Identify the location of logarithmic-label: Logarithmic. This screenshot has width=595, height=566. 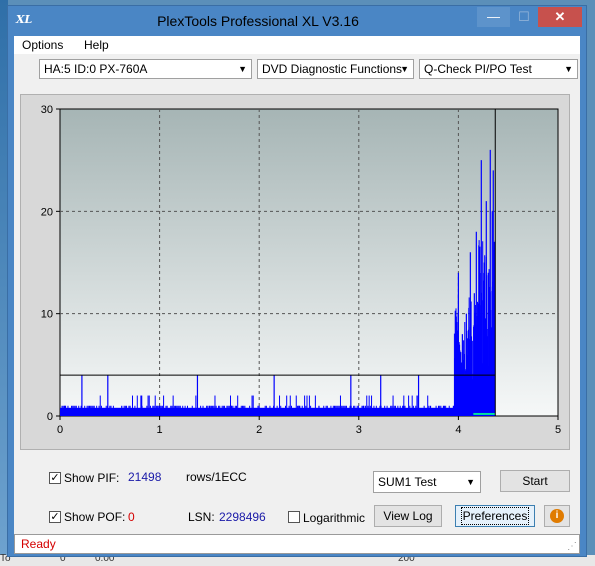
(334, 518).